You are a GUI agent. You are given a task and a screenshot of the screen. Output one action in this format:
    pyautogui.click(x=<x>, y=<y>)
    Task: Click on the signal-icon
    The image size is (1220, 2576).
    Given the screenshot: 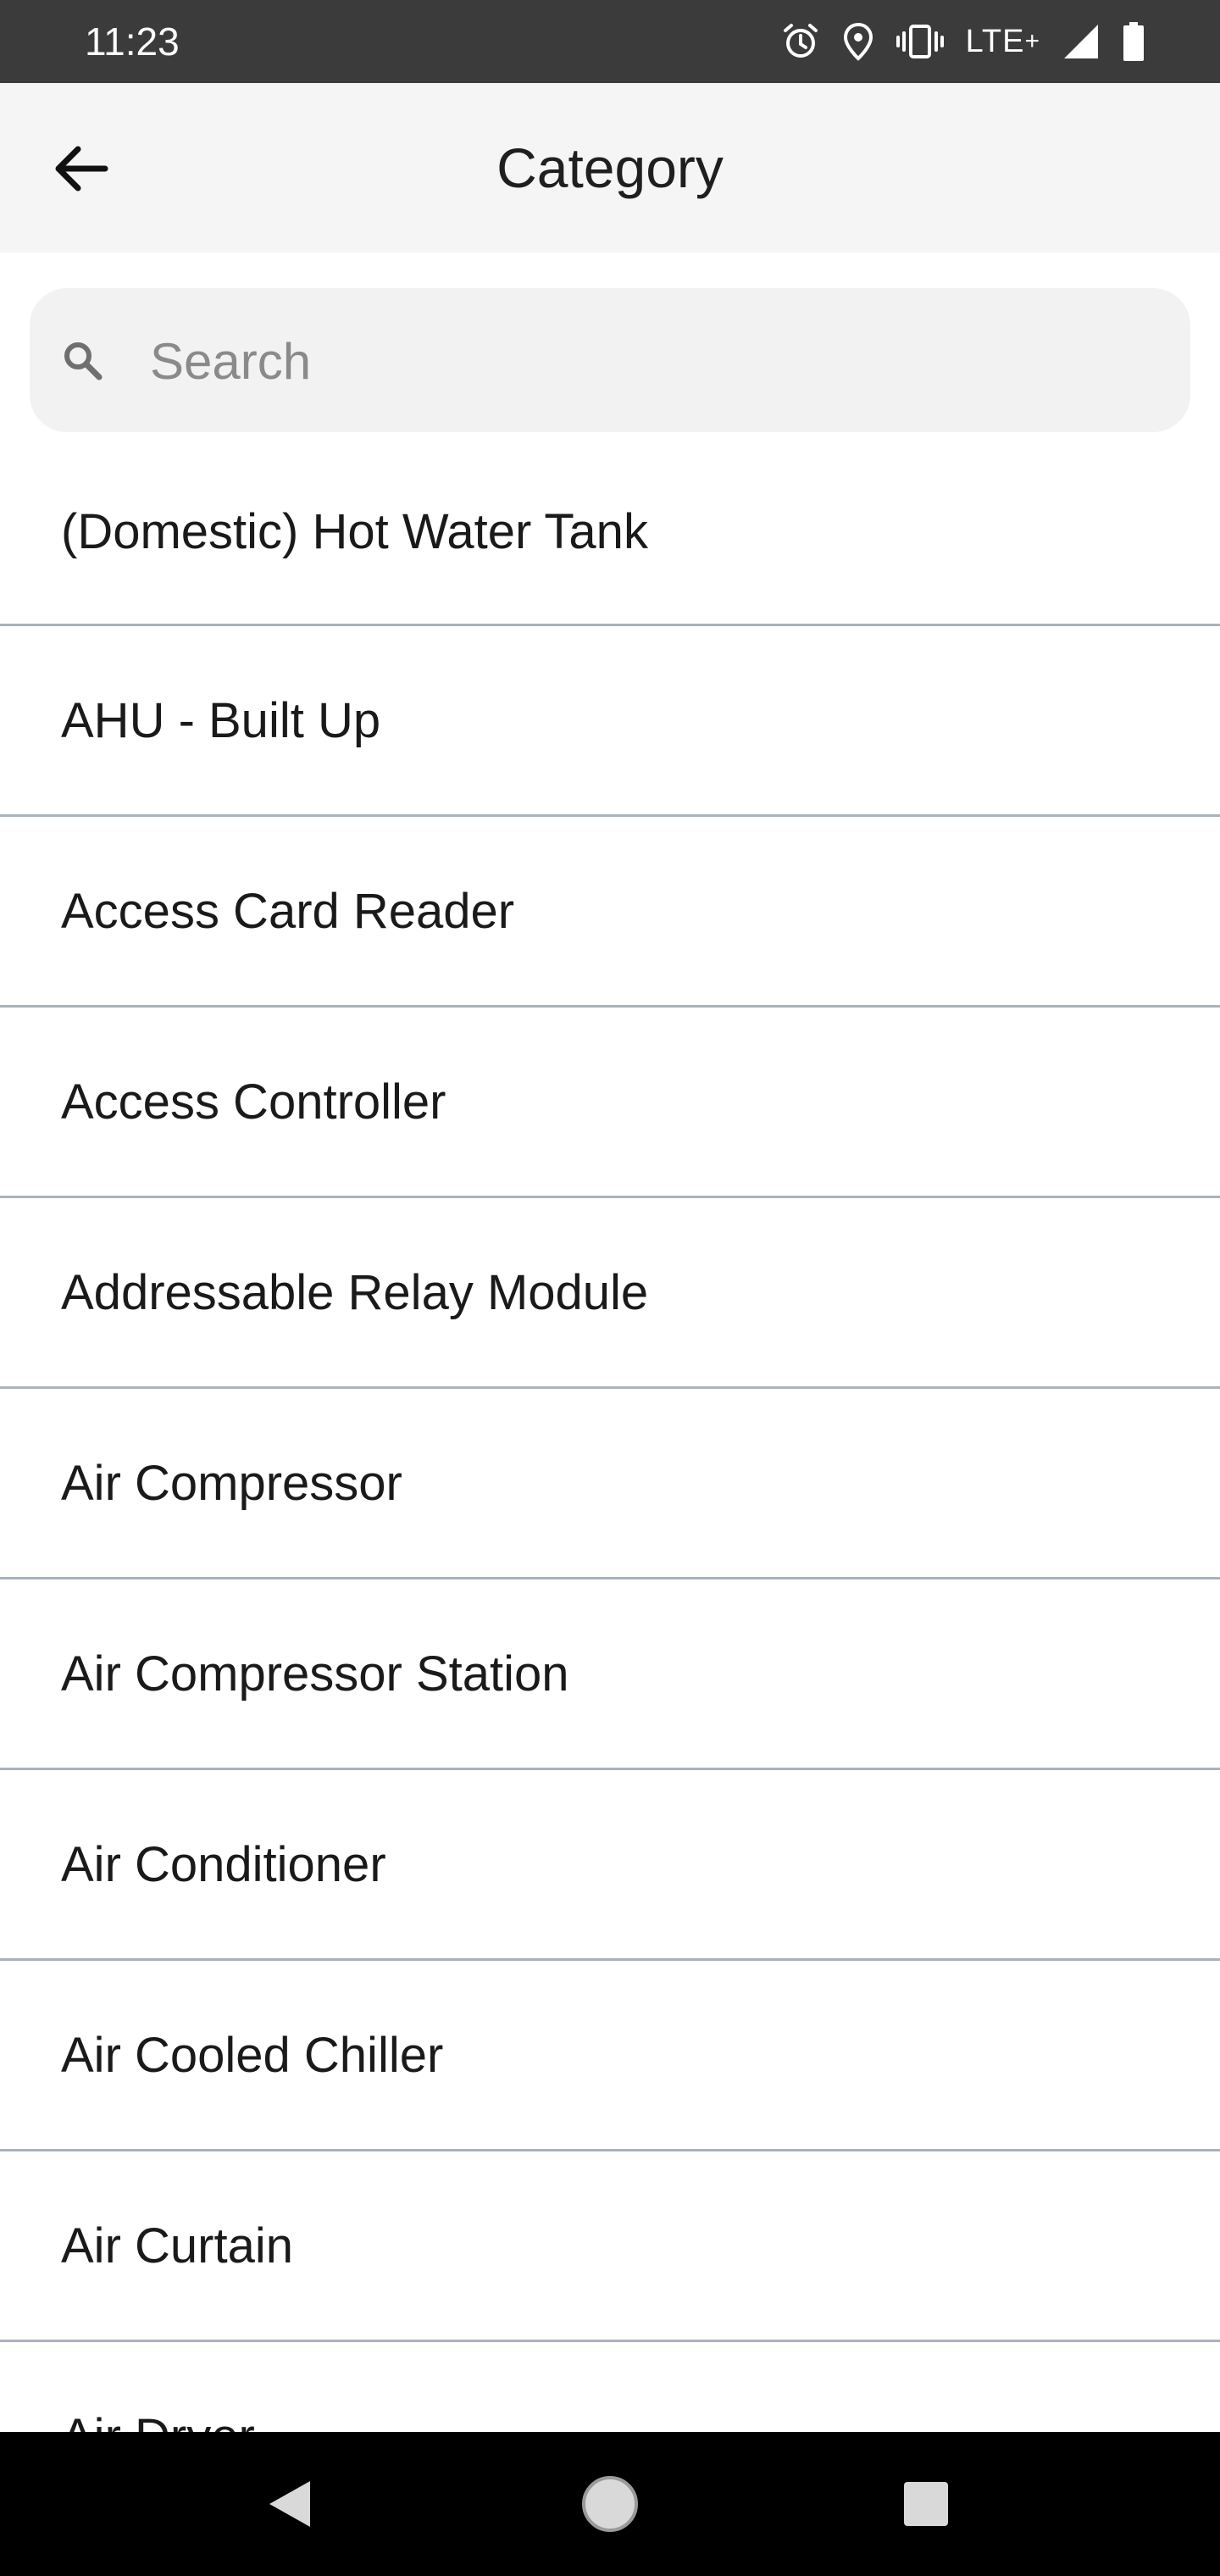 What is the action you would take?
    pyautogui.click(x=1081, y=41)
    